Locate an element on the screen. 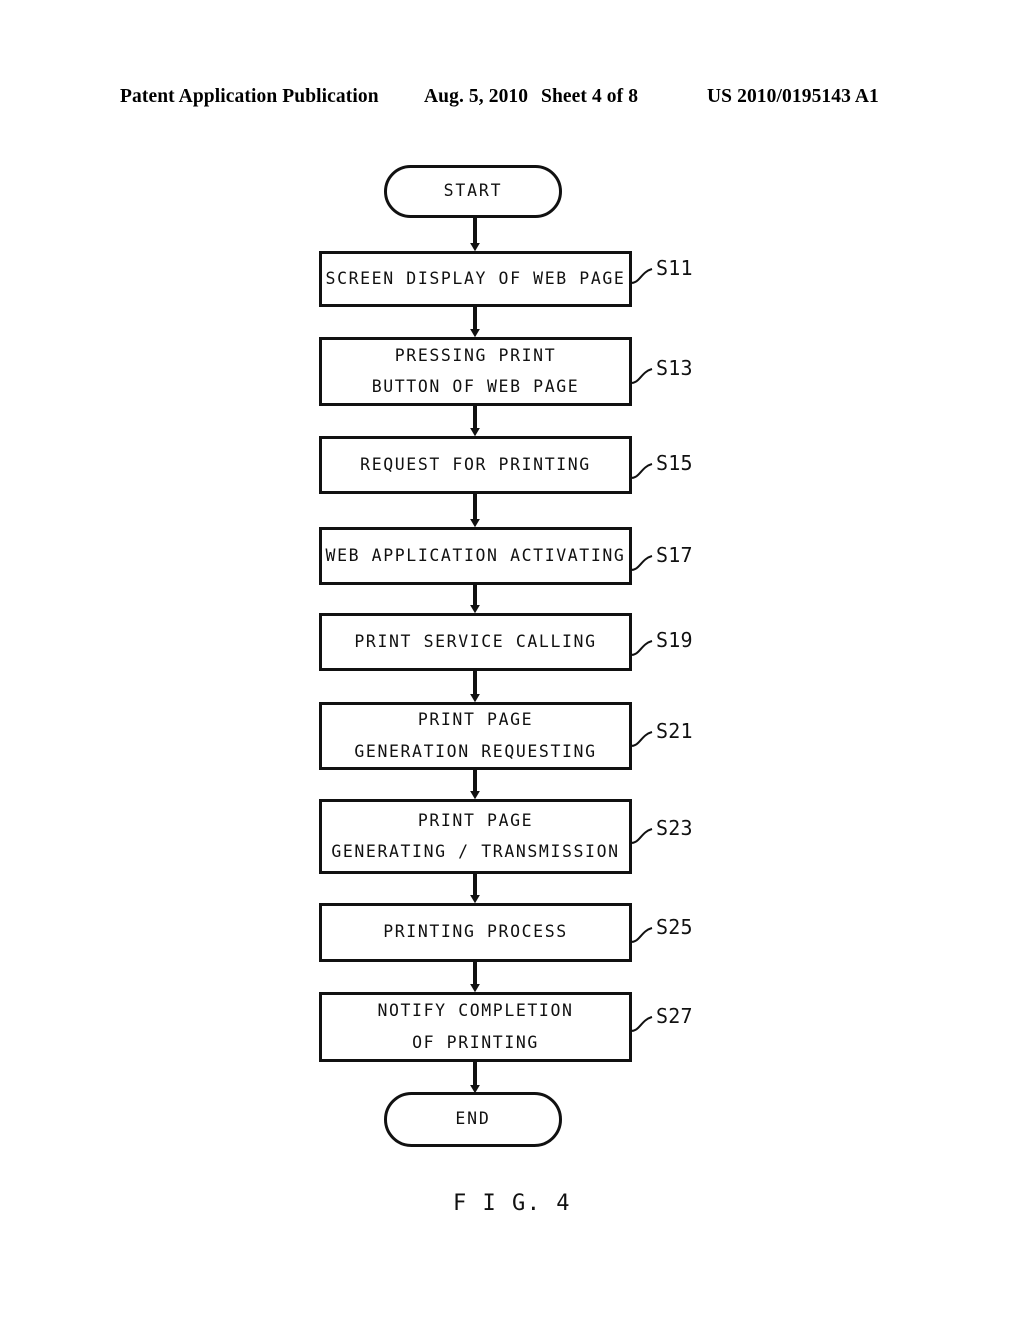  node-s11-shape is located at coordinates (475, 279).